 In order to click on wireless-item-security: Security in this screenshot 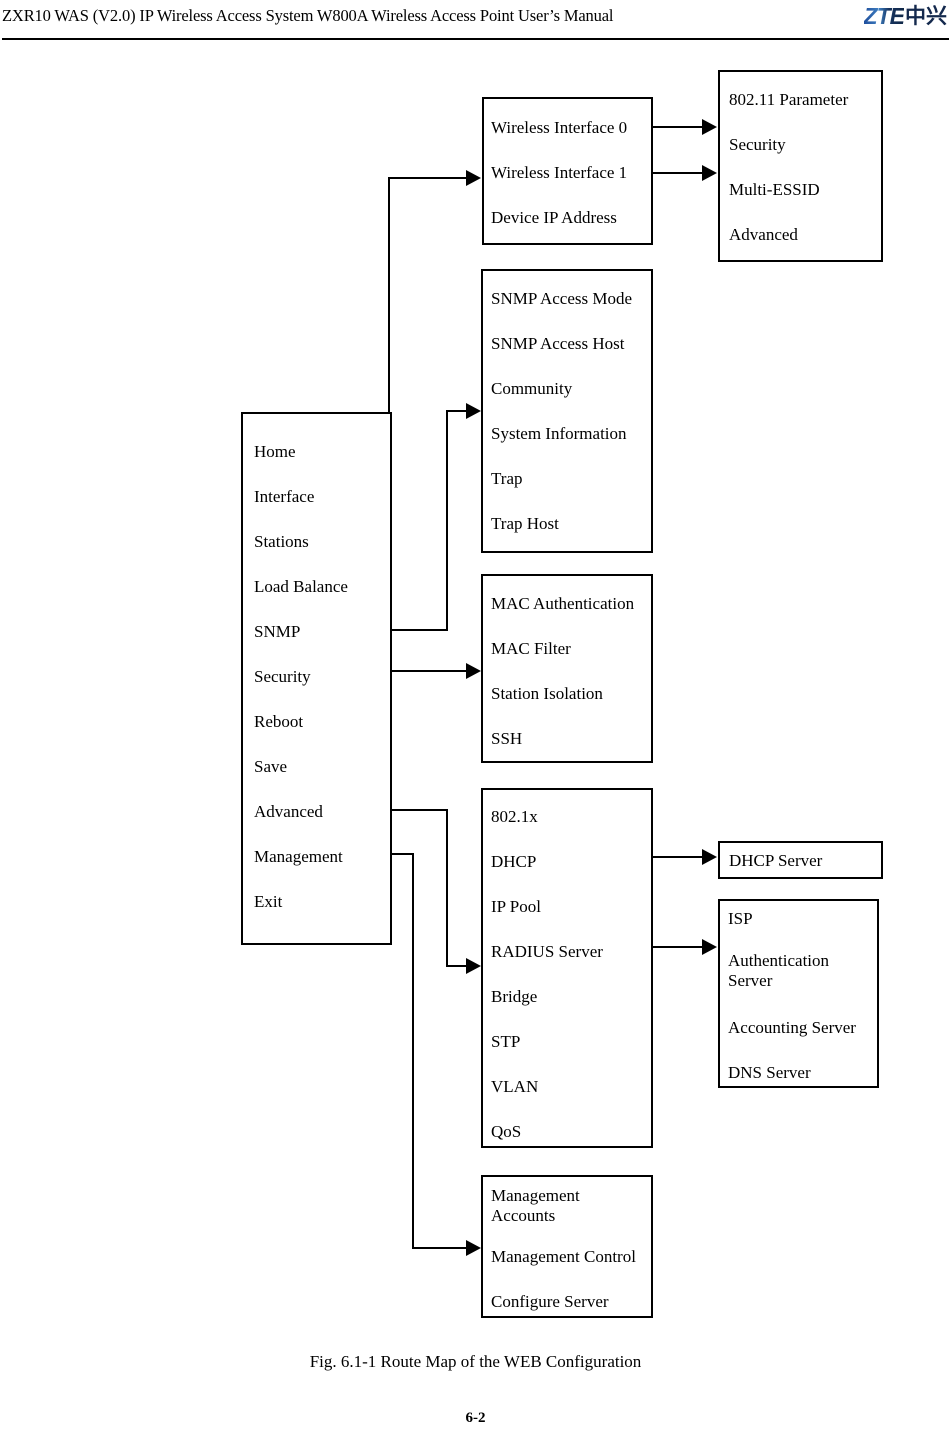, I will do `click(757, 145)`.